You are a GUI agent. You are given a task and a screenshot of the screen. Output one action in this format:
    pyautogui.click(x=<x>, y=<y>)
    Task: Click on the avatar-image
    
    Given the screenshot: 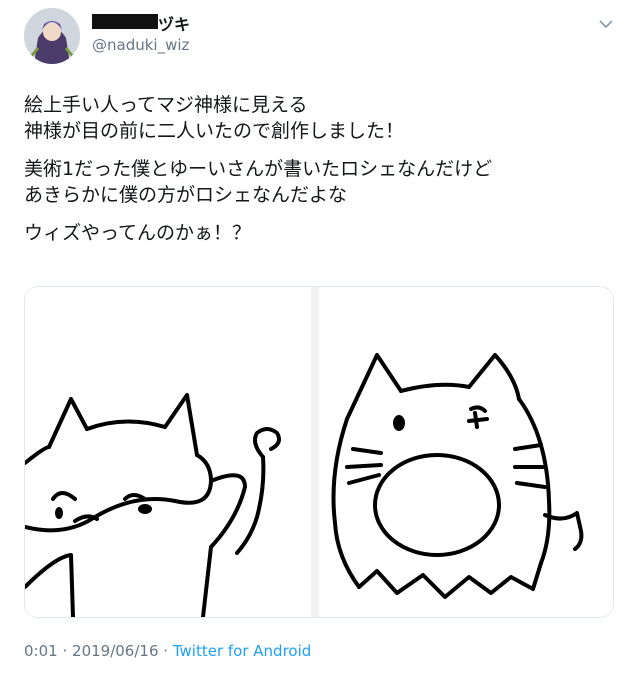 What is the action you would take?
    pyautogui.click(x=52, y=36)
    